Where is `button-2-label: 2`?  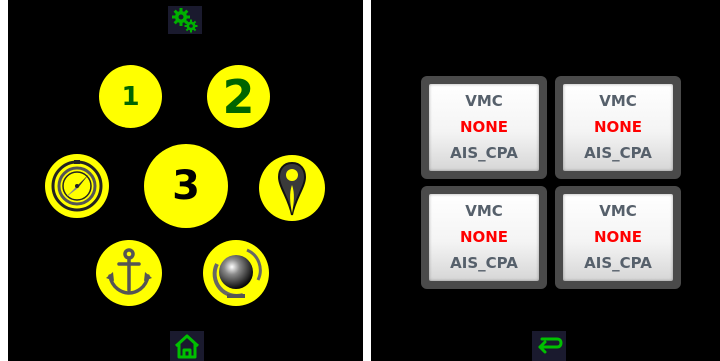
button-2-label: 2 is located at coordinates (238, 96).